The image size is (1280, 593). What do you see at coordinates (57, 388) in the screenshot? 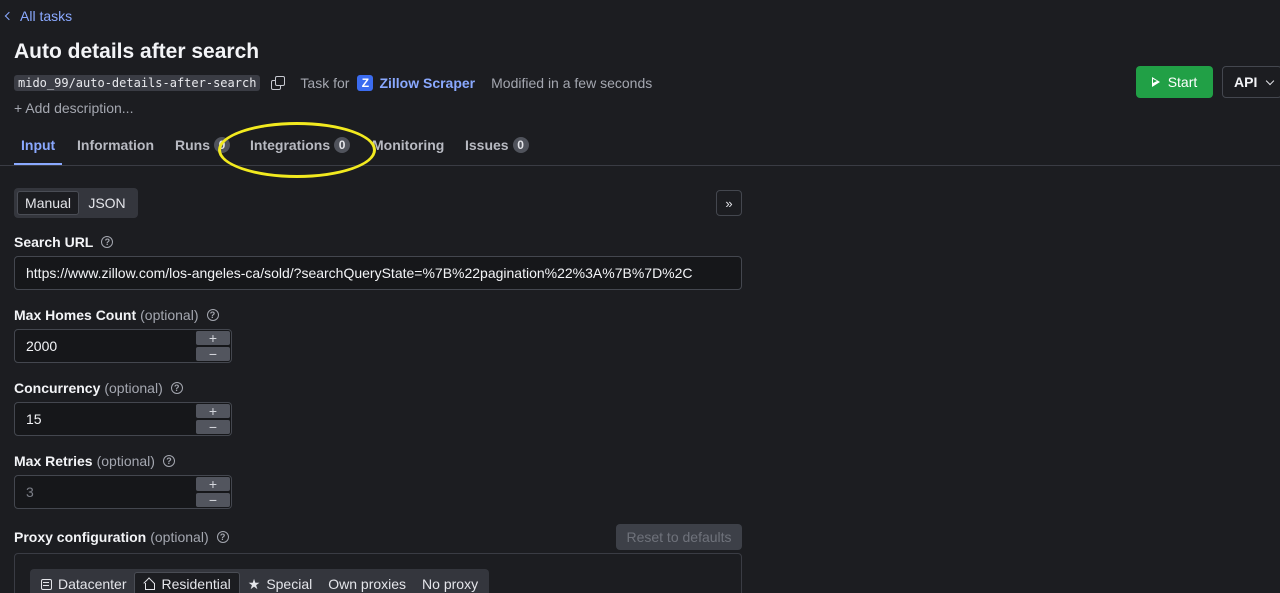
I see `field-label-text: Concurrency` at bounding box center [57, 388].